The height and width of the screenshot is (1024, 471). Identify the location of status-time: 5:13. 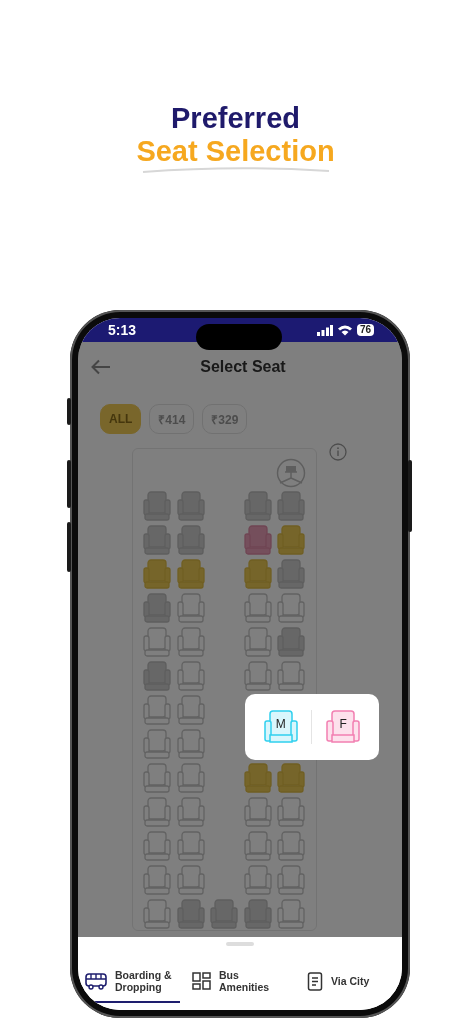
(122, 330).